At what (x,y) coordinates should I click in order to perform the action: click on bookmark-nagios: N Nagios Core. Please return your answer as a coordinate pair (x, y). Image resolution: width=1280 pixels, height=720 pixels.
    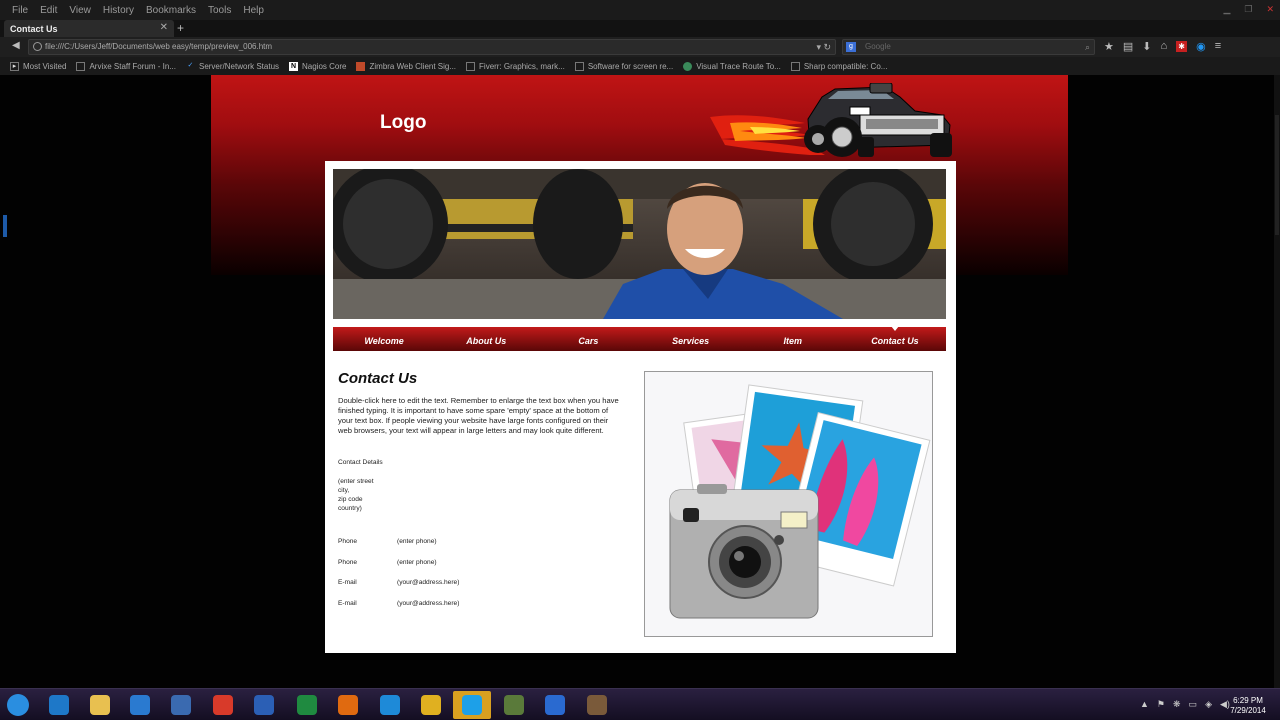
    Looking at the image, I should click on (317, 66).